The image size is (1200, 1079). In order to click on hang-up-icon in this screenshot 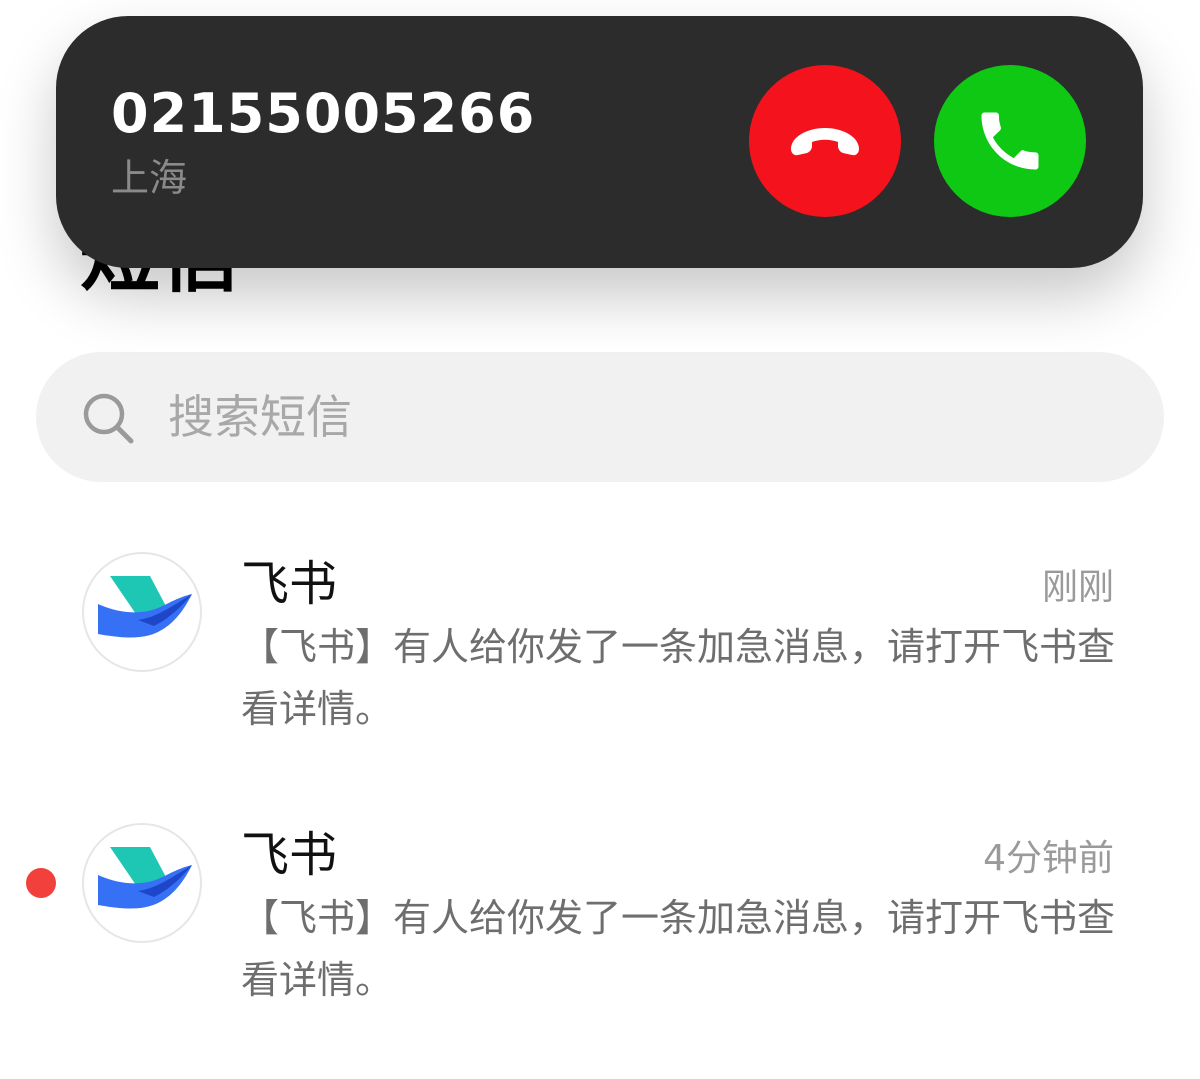, I will do `click(825, 142)`.